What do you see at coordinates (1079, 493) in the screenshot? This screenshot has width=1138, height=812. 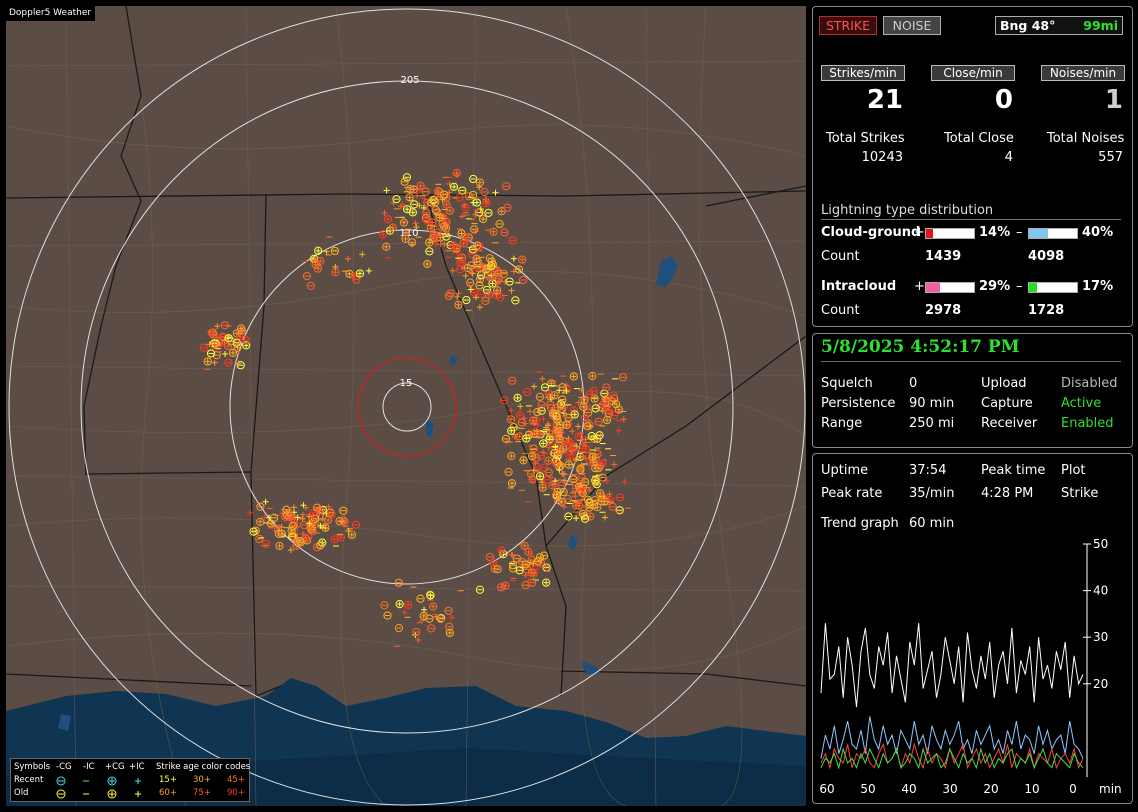 I see `plot-value: Strike` at bounding box center [1079, 493].